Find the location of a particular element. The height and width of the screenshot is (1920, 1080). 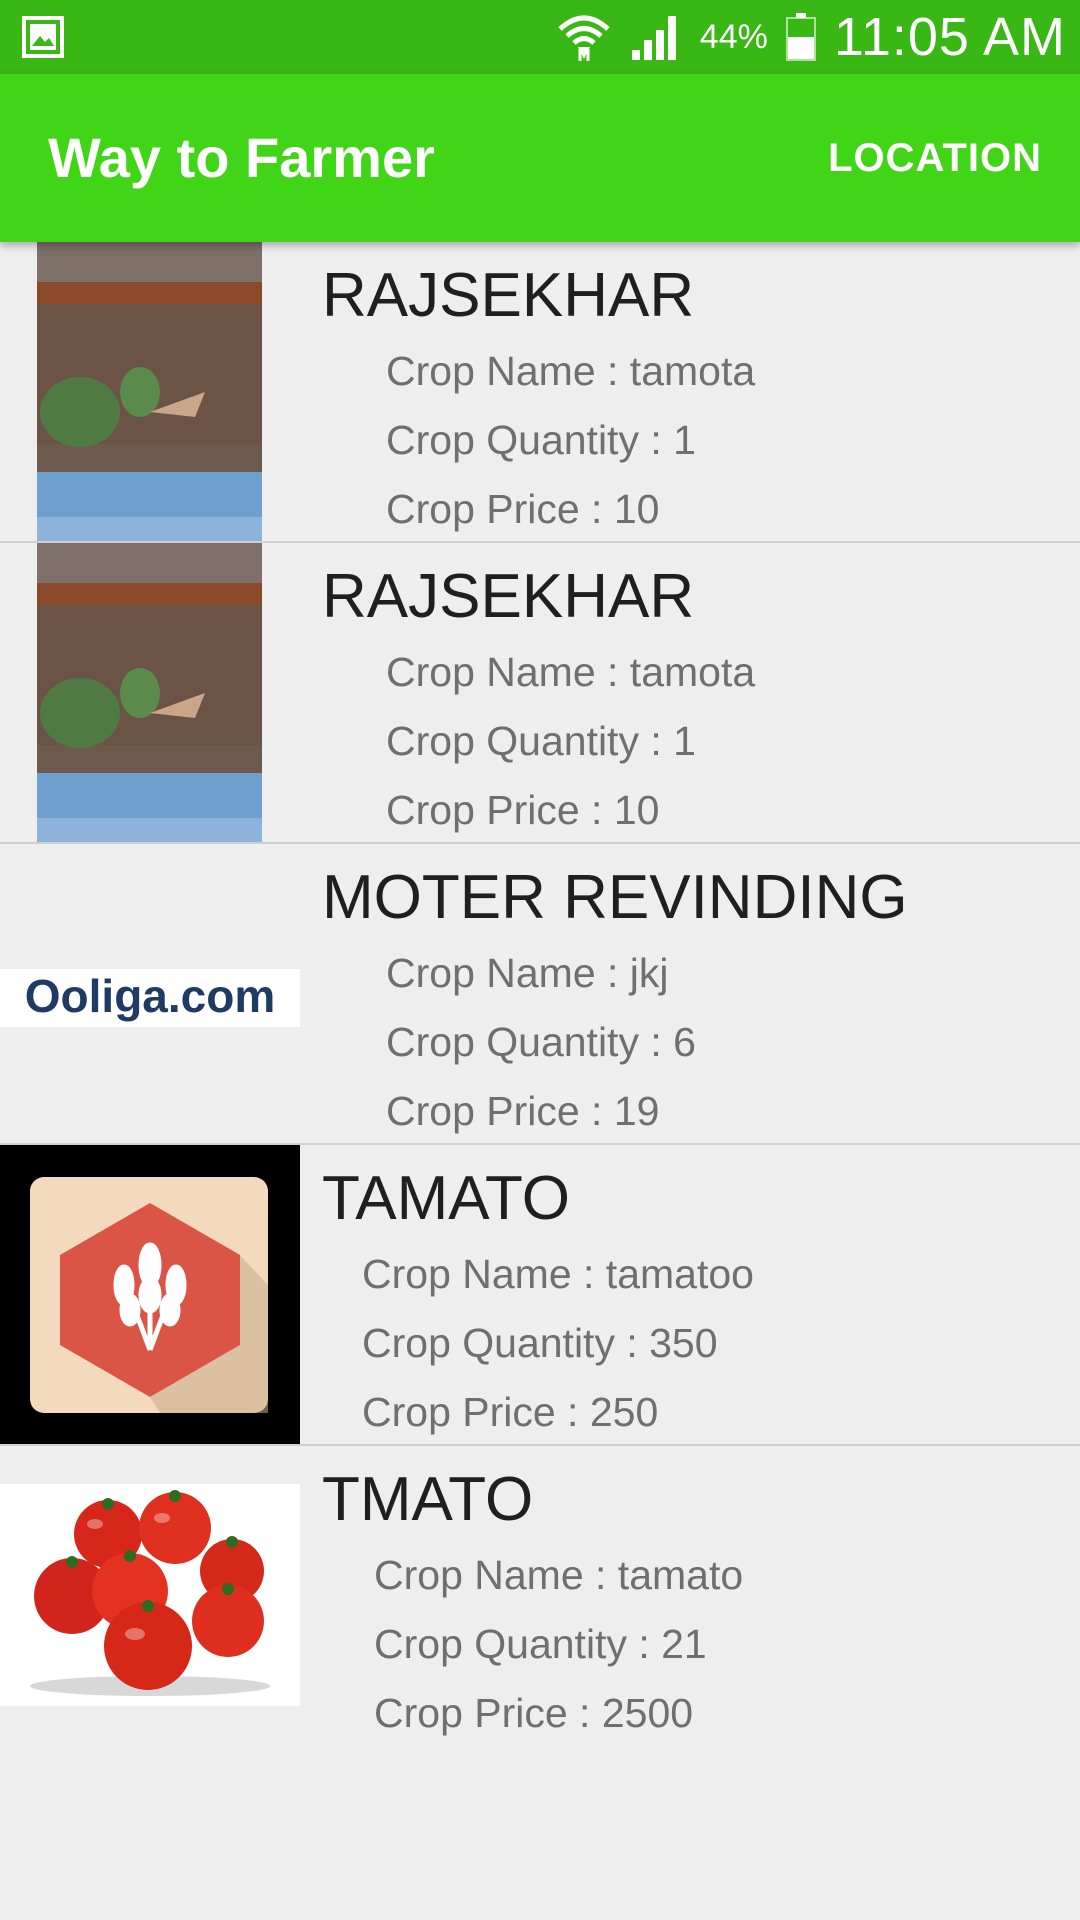

location-button: LOCATION is located at coordinates (935, 158).